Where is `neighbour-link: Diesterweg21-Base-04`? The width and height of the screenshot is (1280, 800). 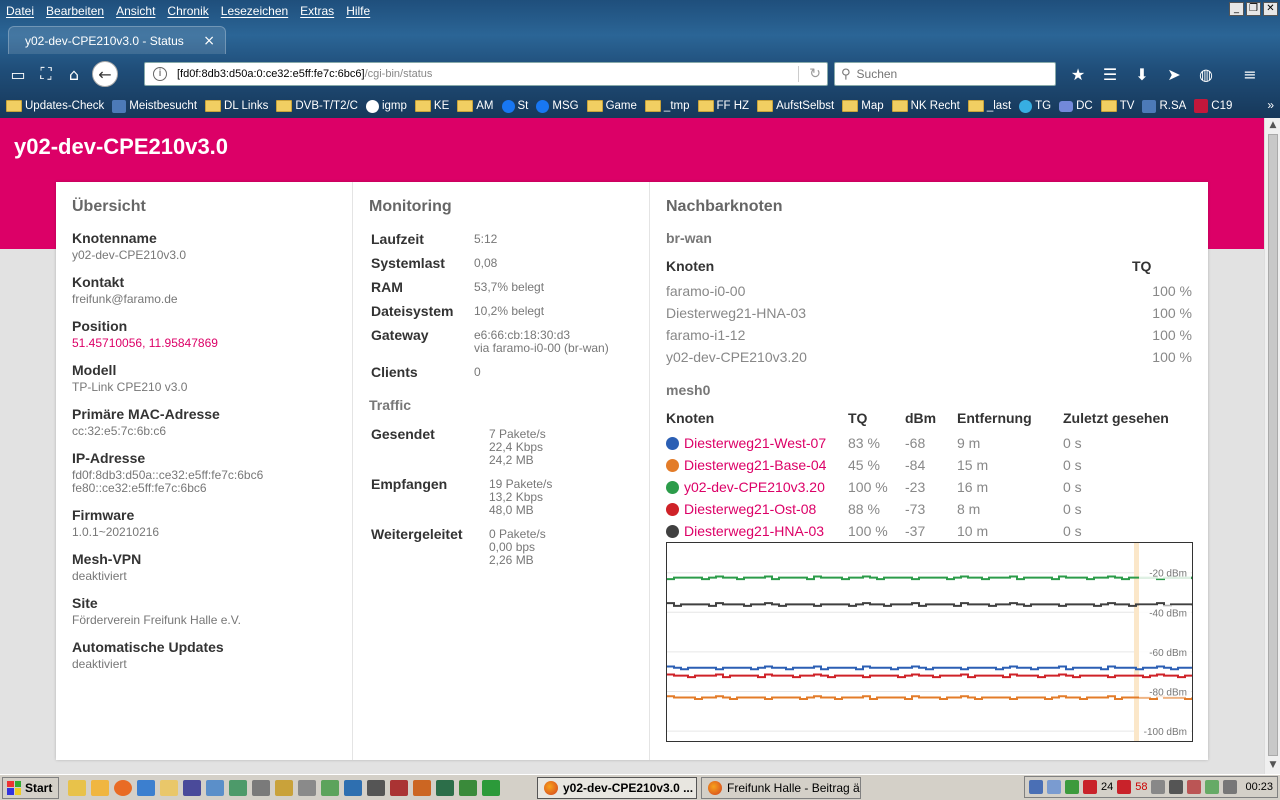
neighbour-link: Diesterweg21-Base-04 is located at coordinates (755, 465).